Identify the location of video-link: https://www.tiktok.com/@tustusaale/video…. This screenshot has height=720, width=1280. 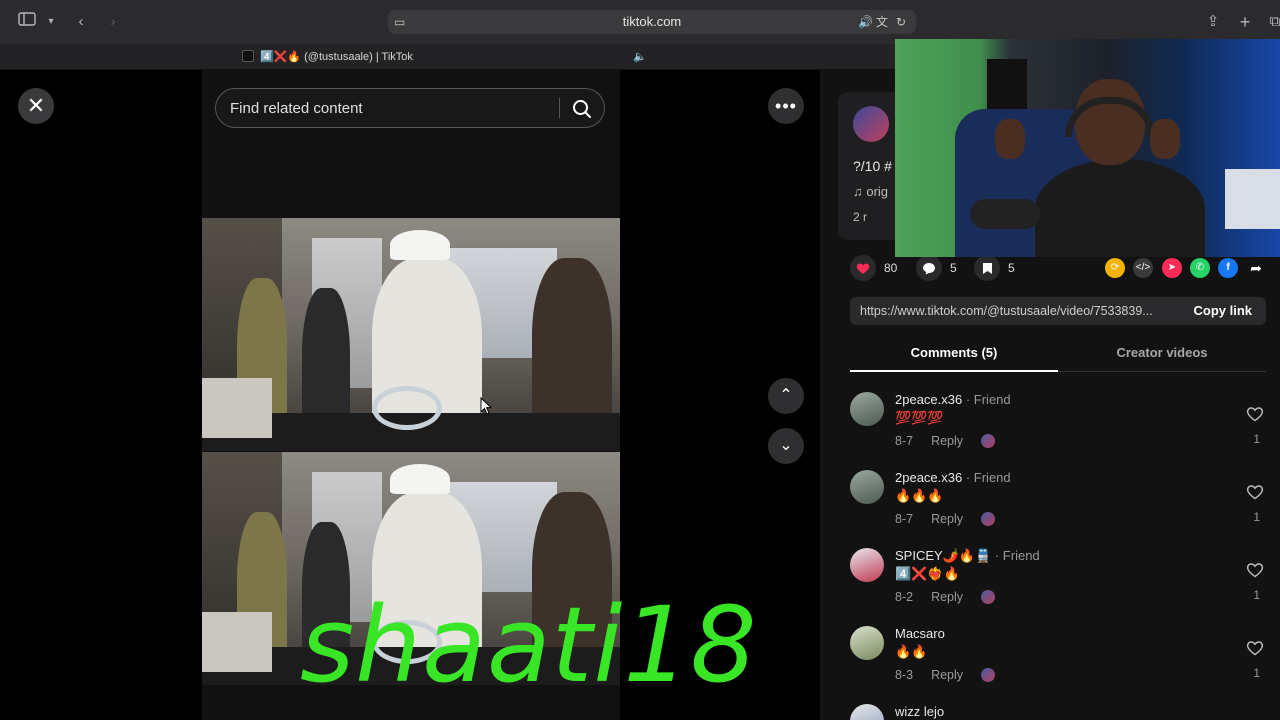
(1020, 311).